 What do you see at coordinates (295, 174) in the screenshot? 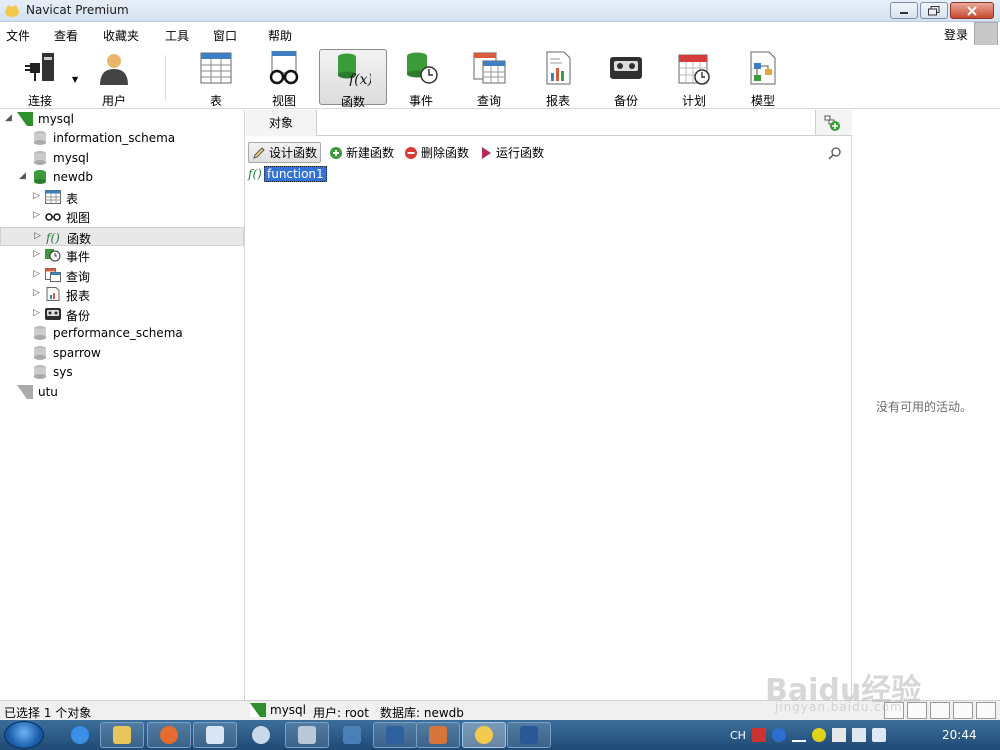
I see `function-name: function1` at bounding box center [295, 174].